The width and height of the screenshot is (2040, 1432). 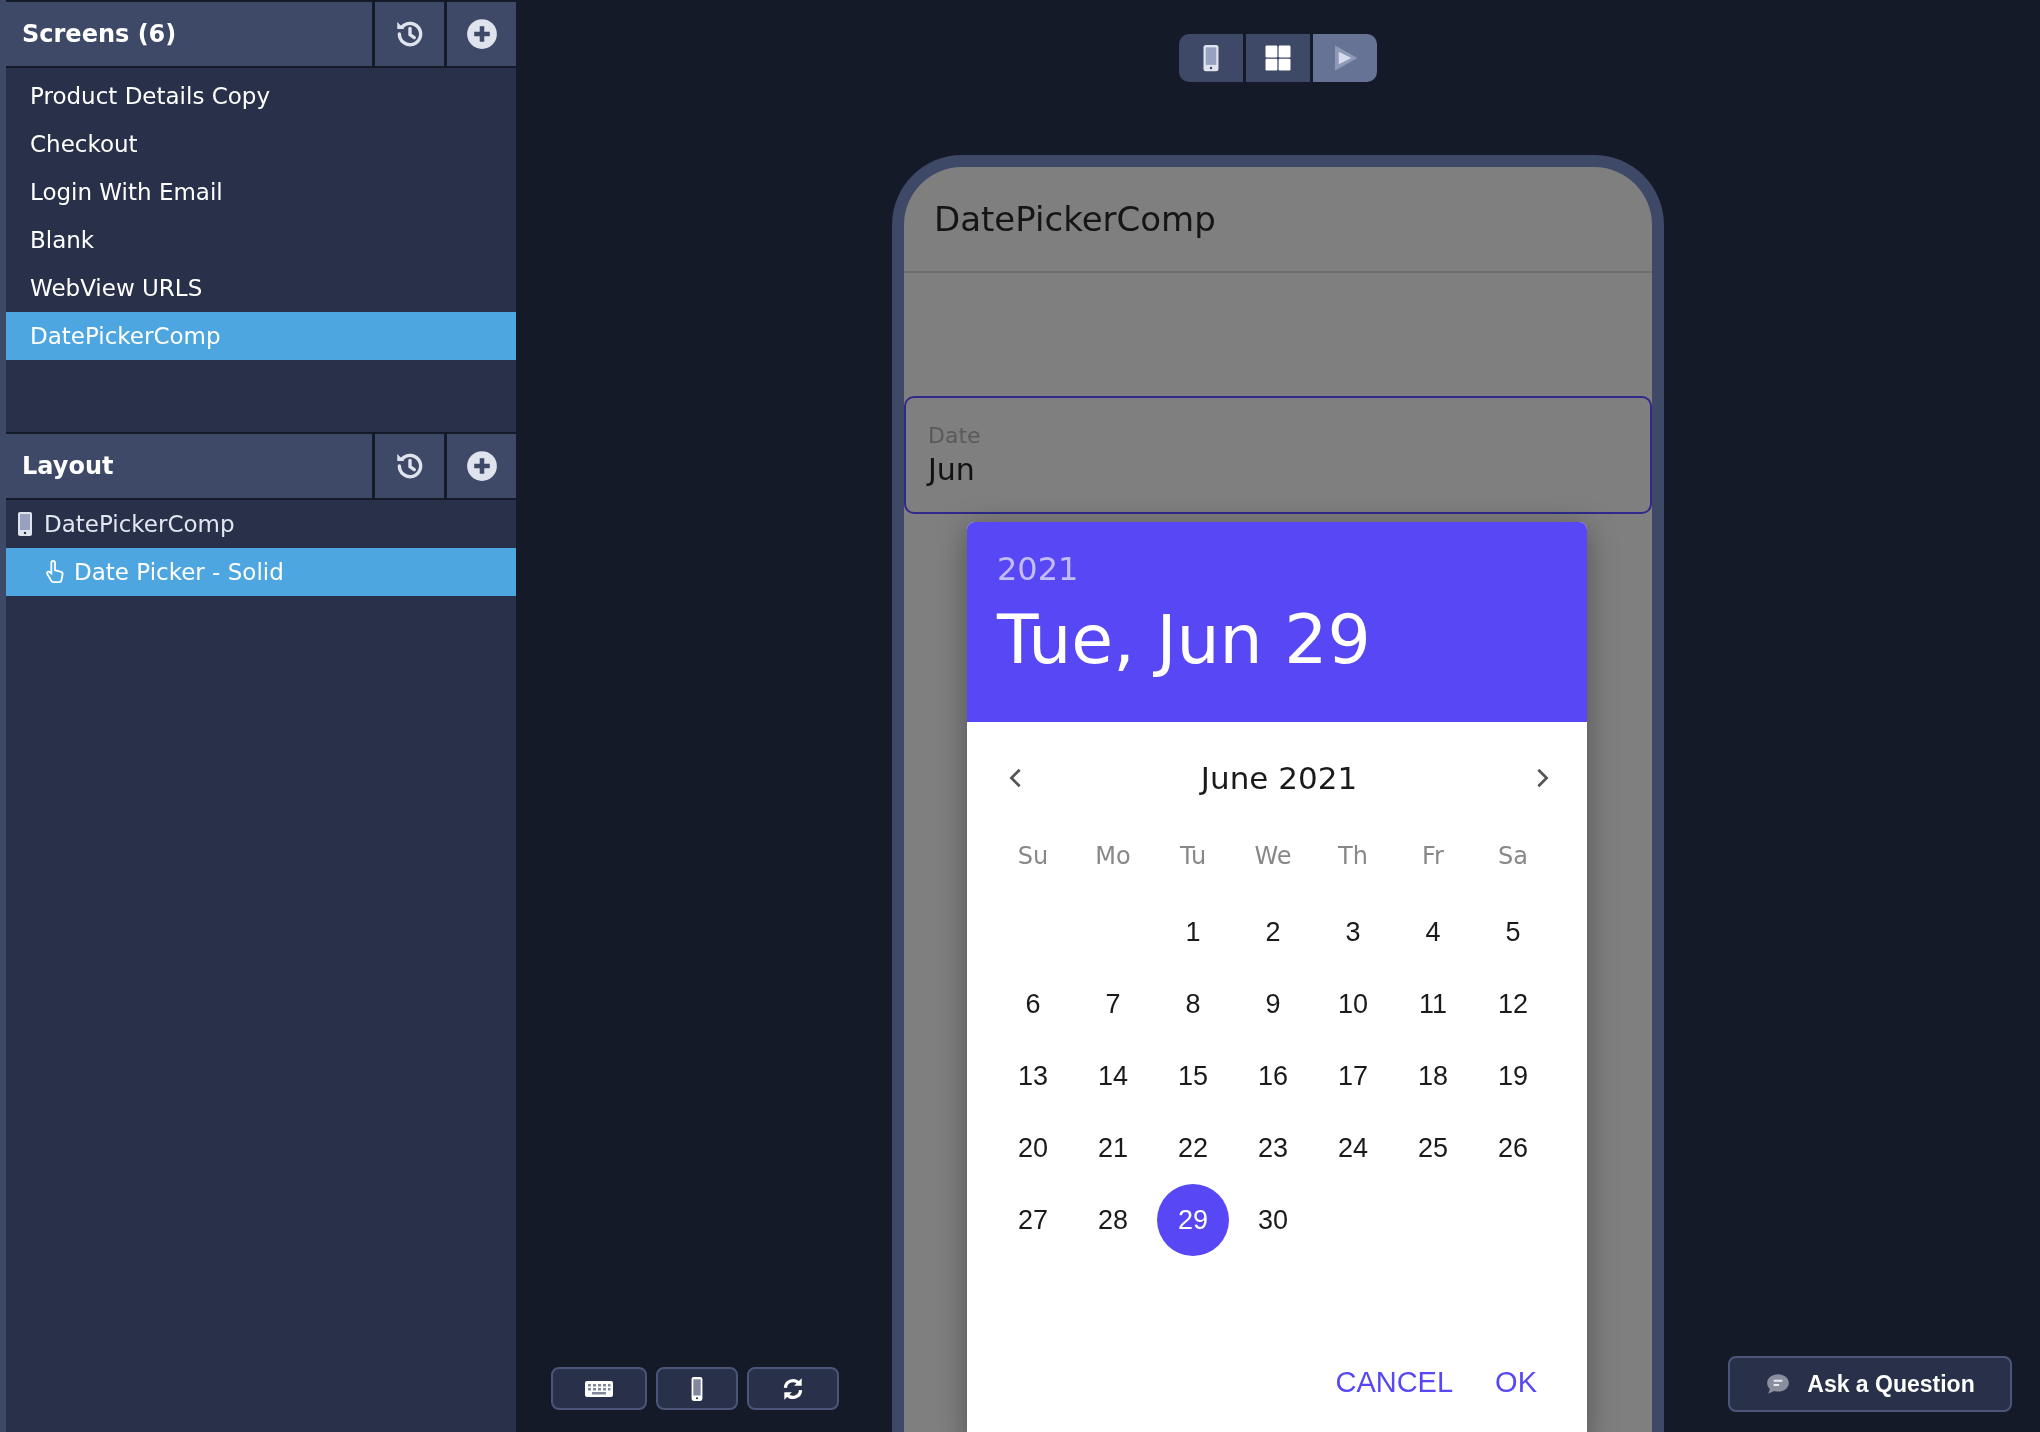 What do you see at coordinates (261, 96) in the screenshot?
I see `screen-item: Product Details Copy` at bounding box center [261, 96].